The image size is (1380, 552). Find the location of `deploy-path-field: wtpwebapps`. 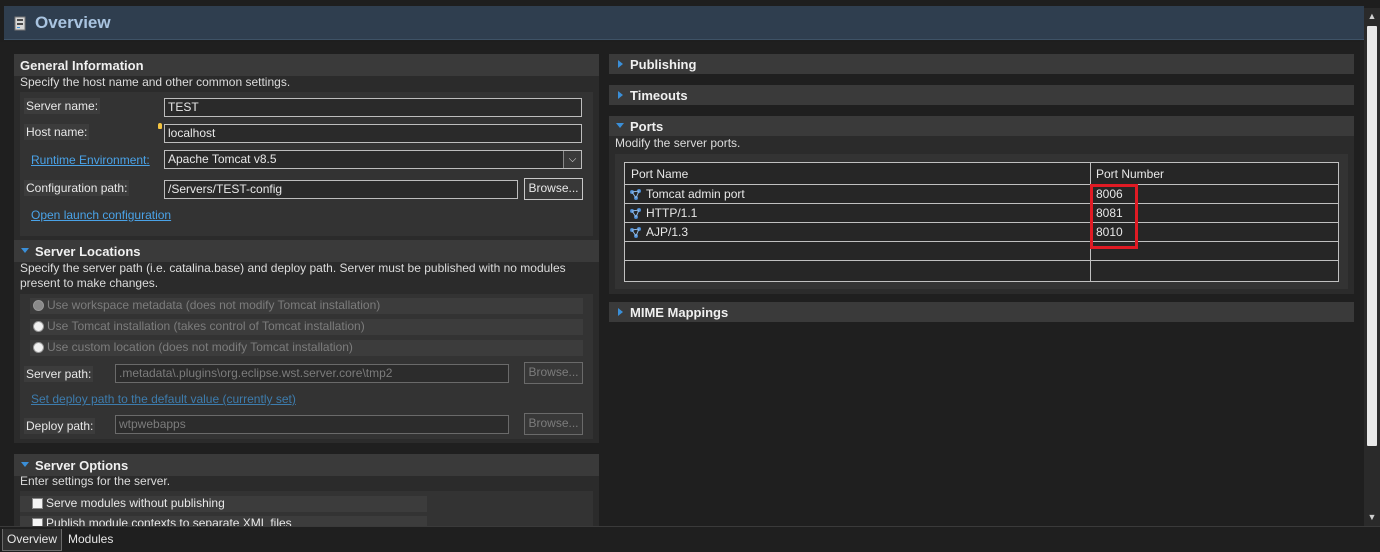

deploy-path-field: wtpwebapps is located at coordinates (312, 424).